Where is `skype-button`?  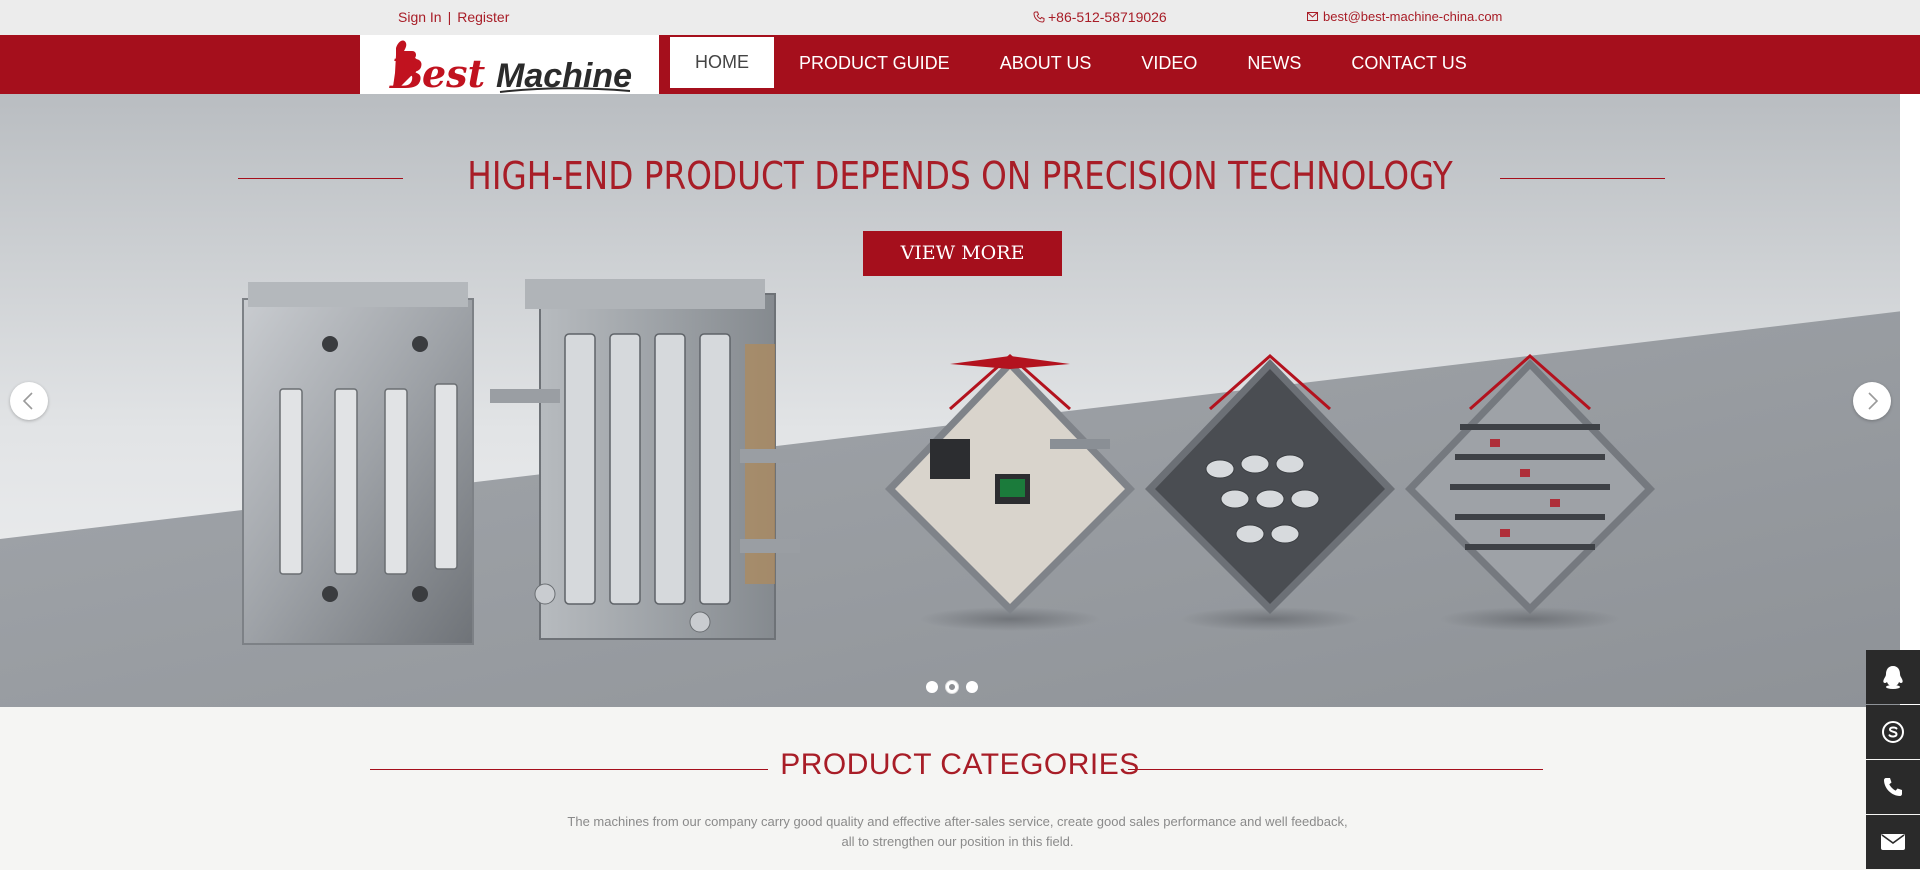
skype-button is located at coordinates (1893, 732).